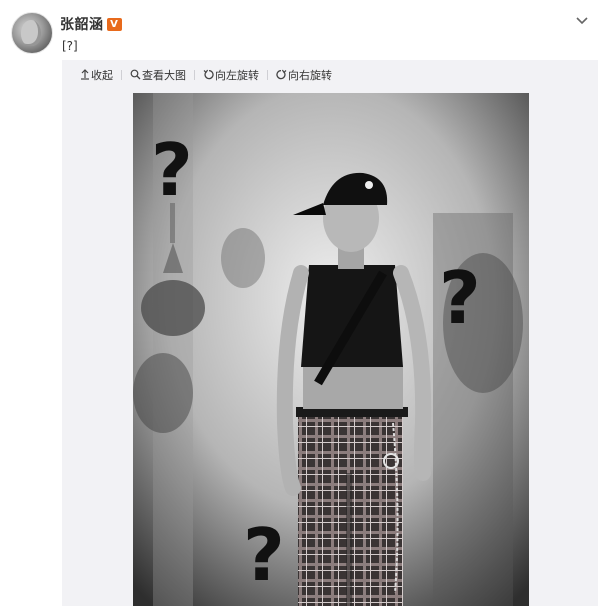  Describe the element at coordinates (84, 75) in the screenshot. I see `collapse-up-icon` at that location.